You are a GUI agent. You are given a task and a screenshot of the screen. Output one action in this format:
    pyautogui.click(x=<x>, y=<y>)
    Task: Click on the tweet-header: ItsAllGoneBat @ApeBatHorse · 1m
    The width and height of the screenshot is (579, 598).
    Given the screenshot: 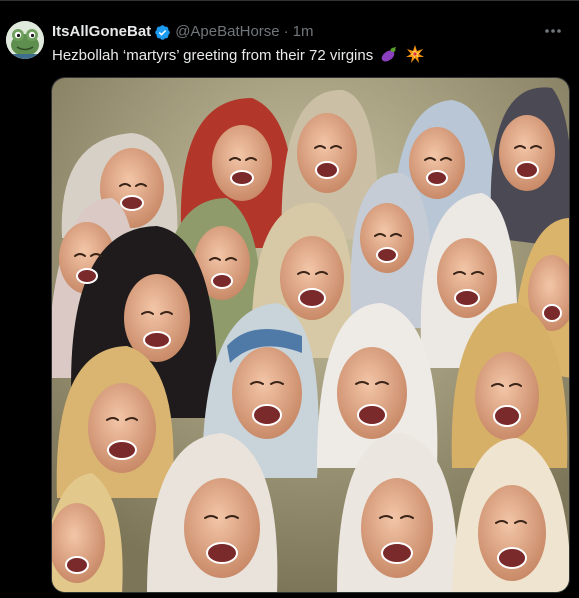 What is the action you would take?
    pyautogui.click(x=182, y=32)
    